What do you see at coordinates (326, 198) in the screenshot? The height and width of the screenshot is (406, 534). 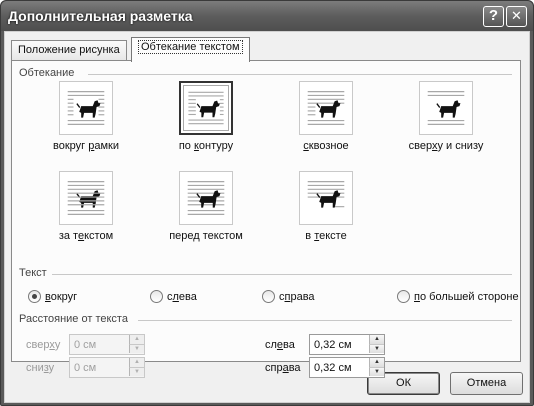 I see `inline-text-icon` at bounding box center [326, 198].